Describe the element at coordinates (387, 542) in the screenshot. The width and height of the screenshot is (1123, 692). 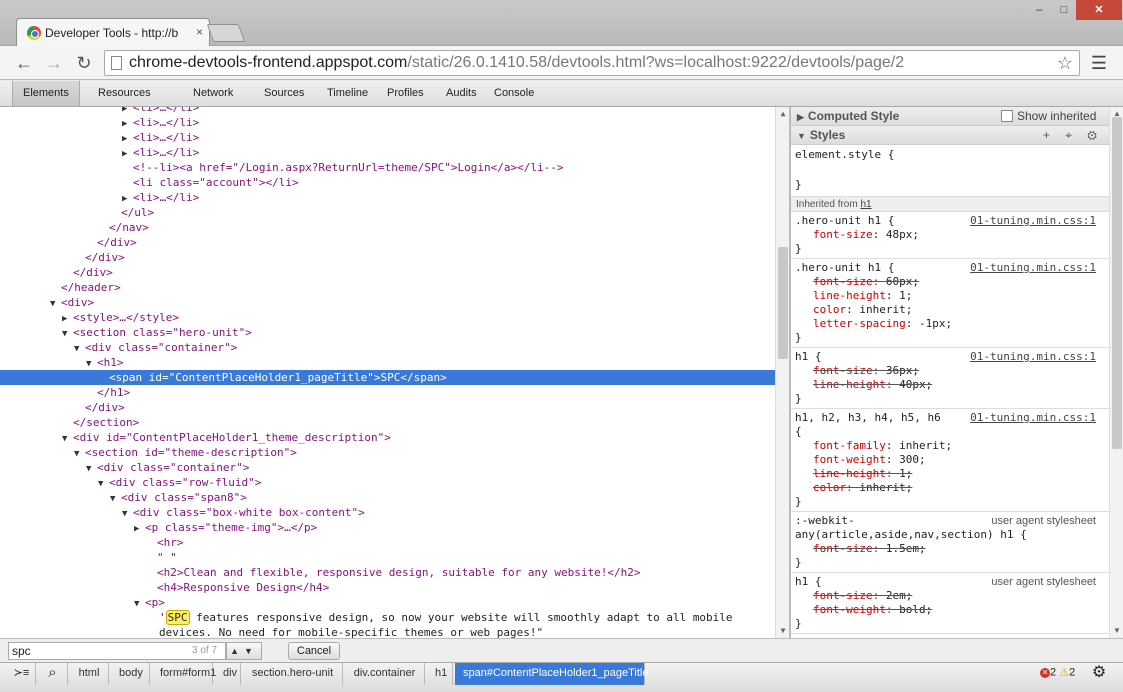
I see `dom-node: <hr>` at that location.